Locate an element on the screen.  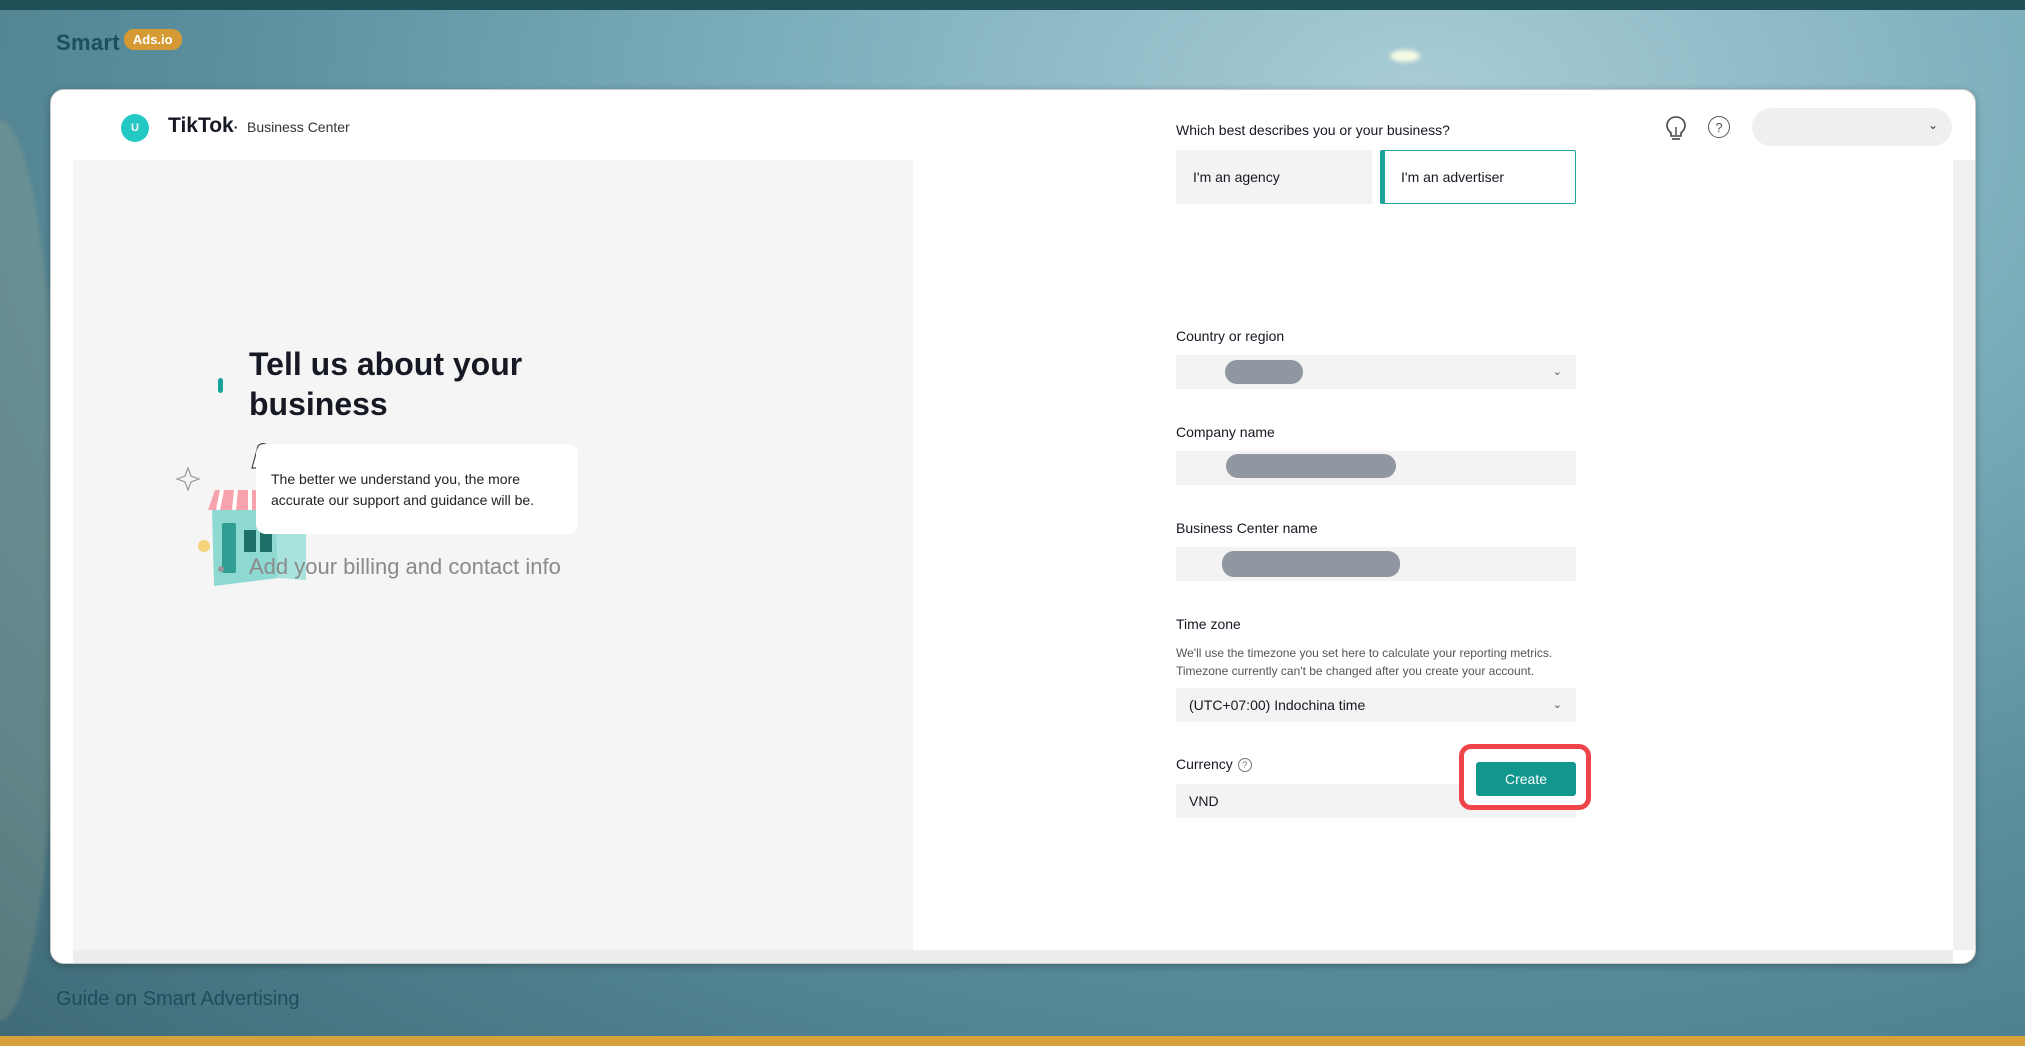
next-step-dot is located at coordinates (221, 569).